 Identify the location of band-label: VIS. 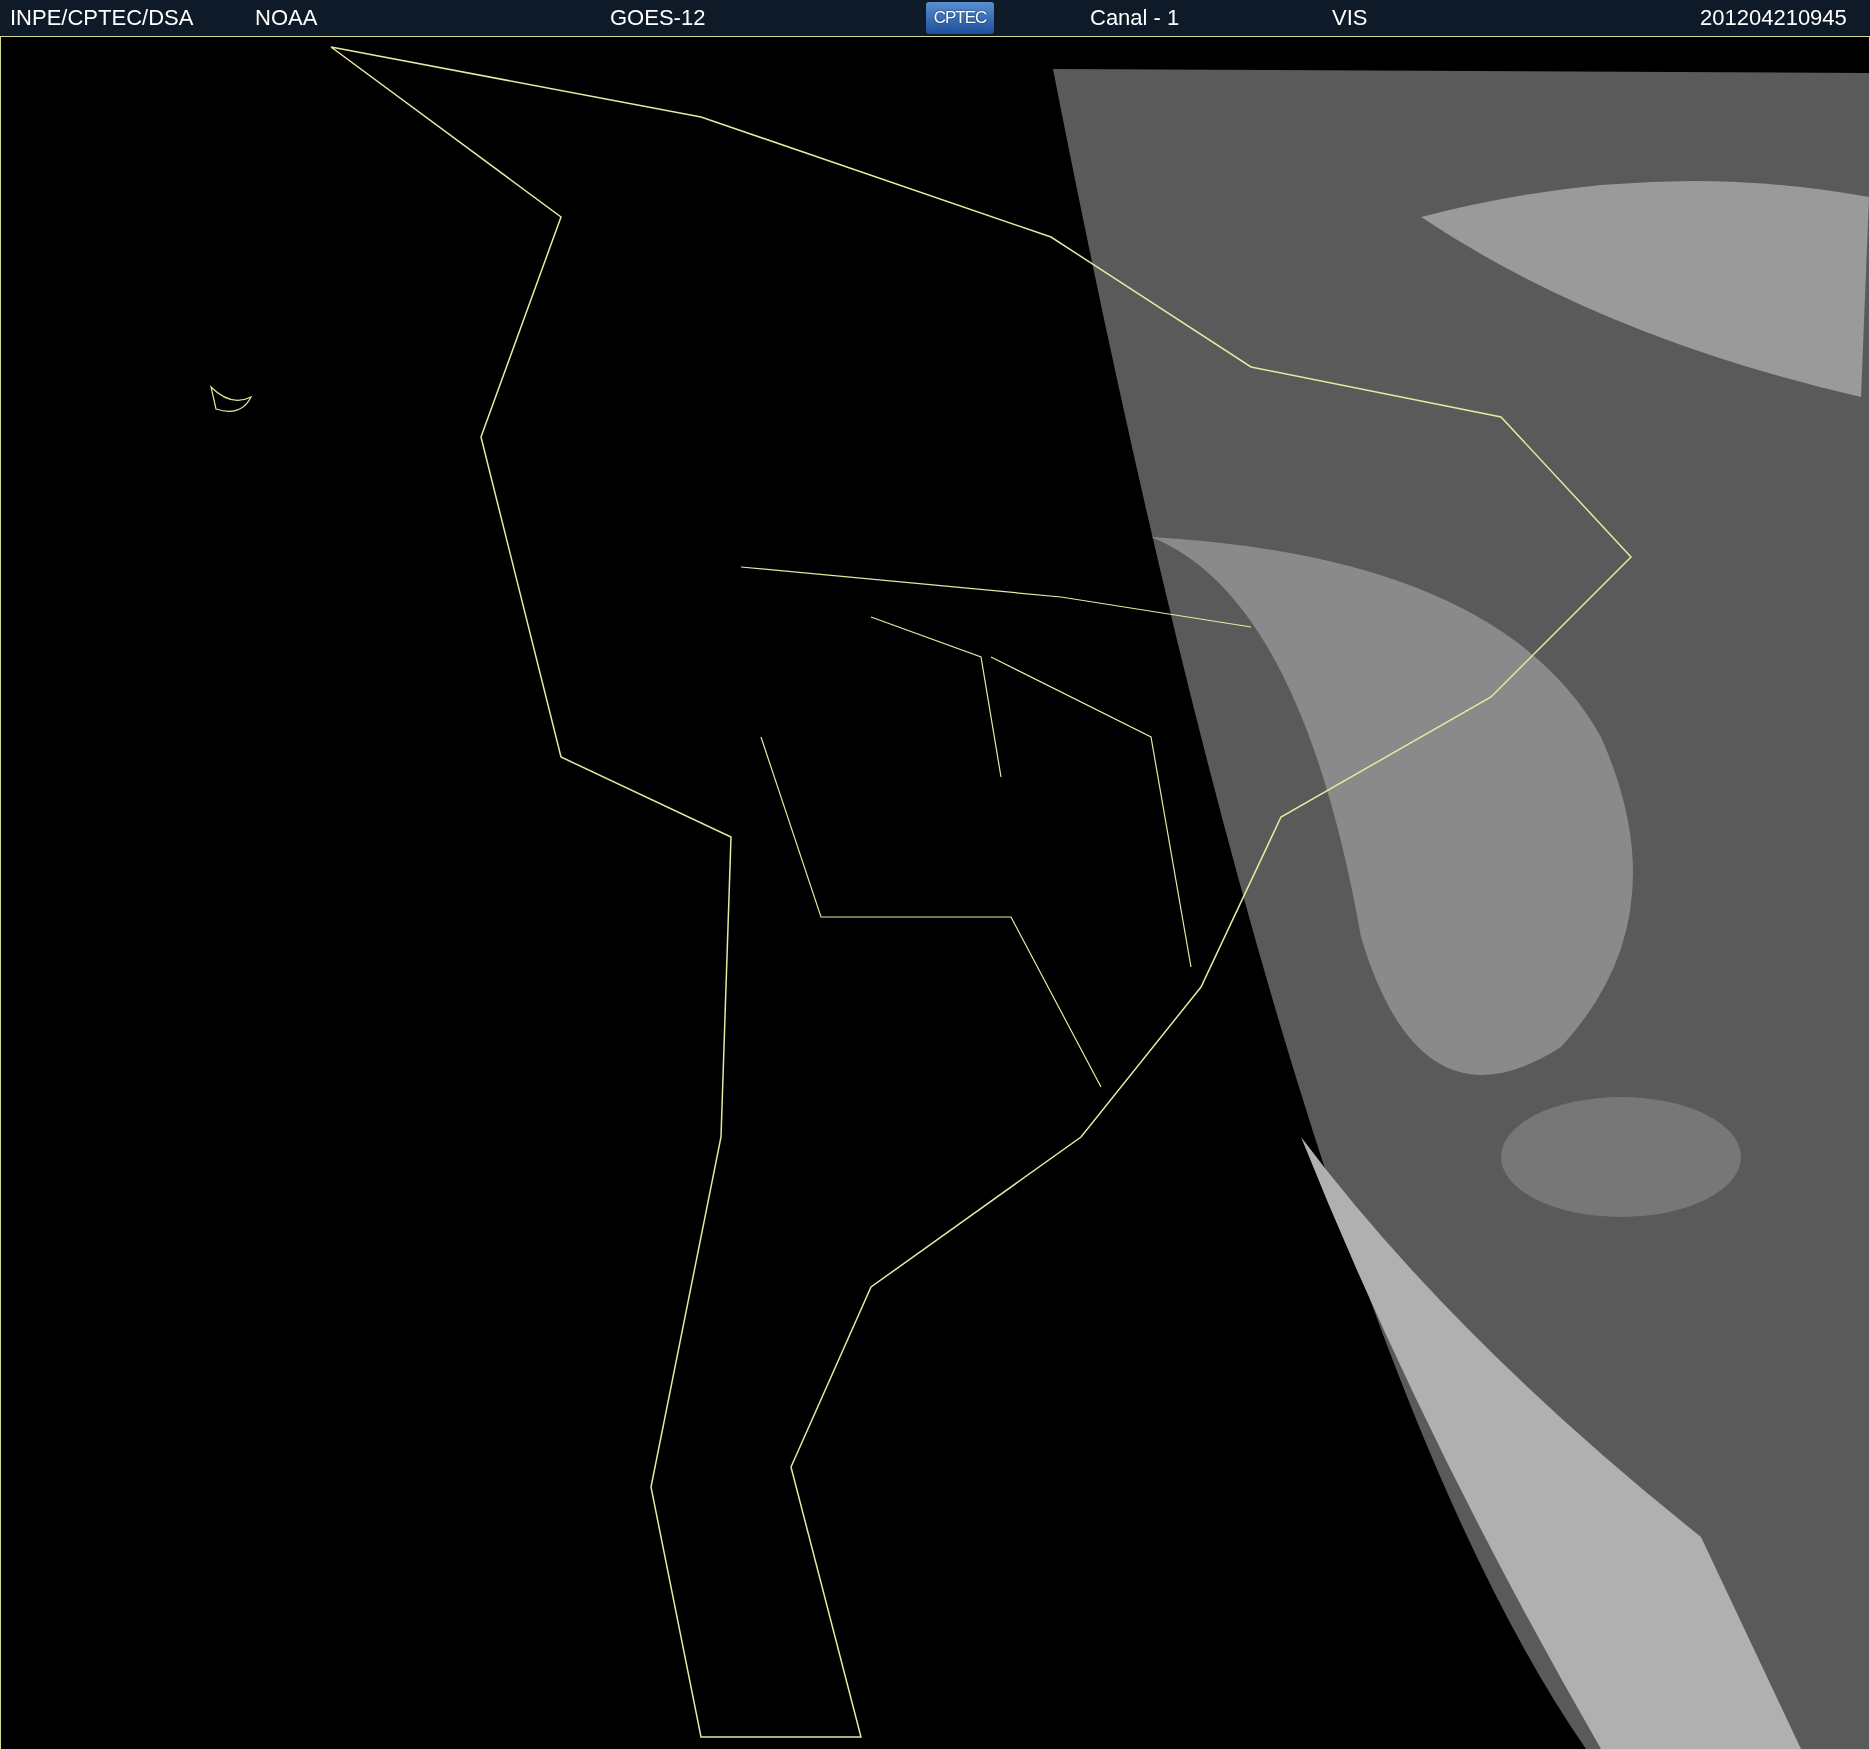
(1350, 18).